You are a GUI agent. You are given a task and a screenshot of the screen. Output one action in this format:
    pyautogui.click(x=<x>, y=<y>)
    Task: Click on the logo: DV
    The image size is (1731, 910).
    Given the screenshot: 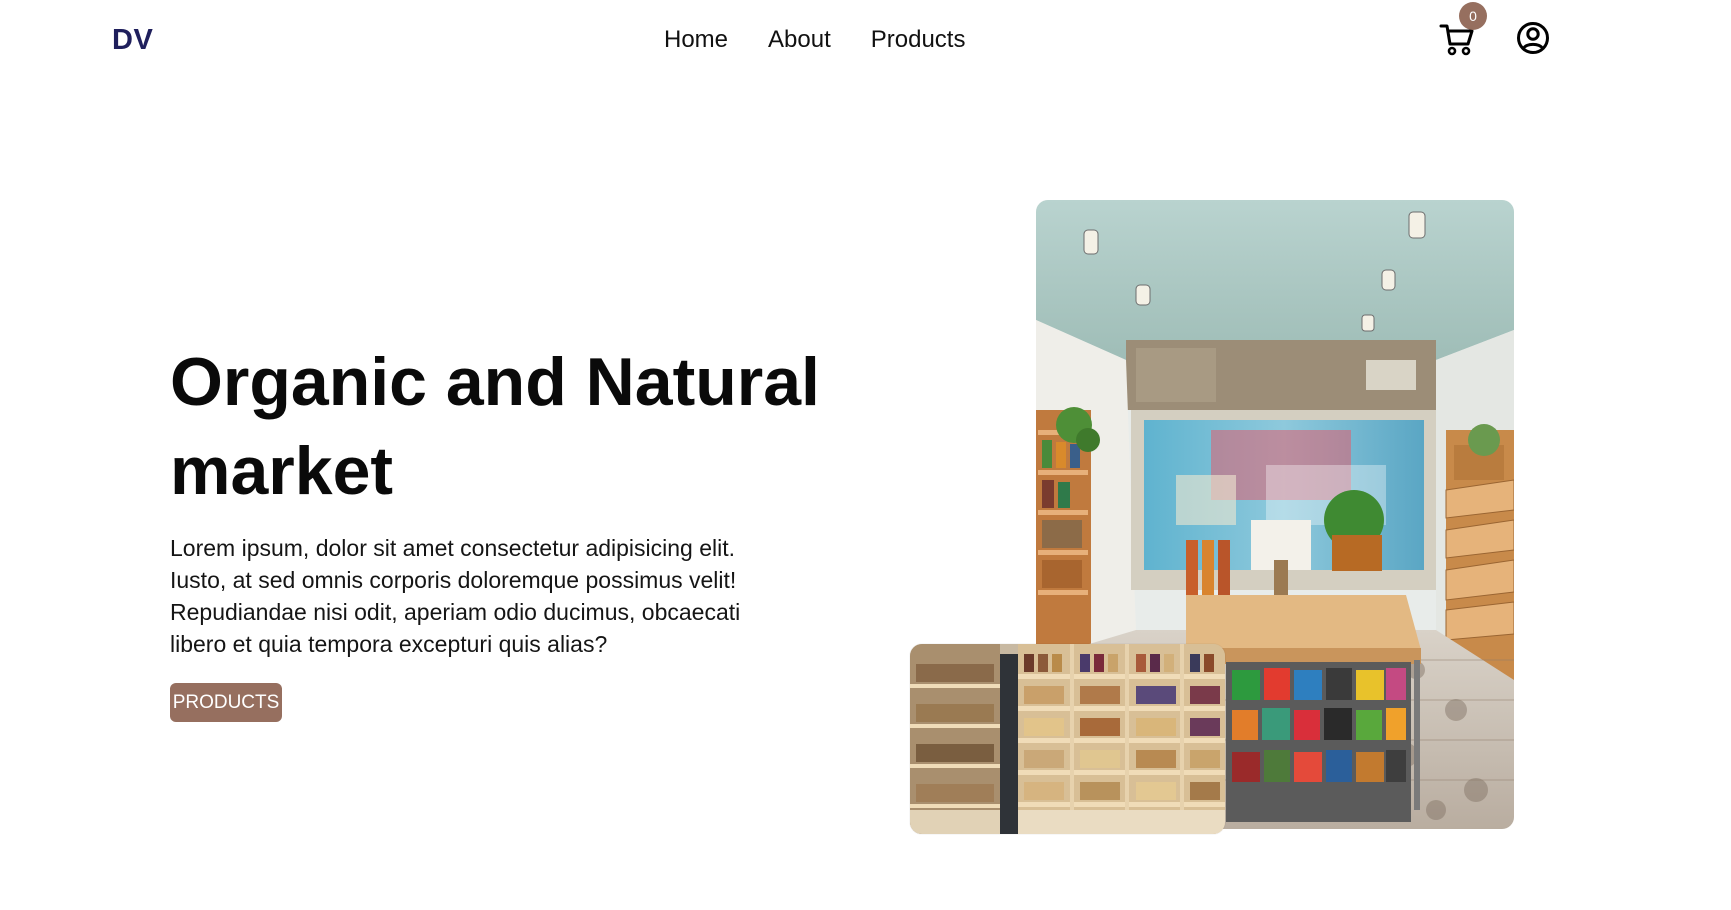 What is the action you would take?
    pyautogui.click(x=132, y=40)
    